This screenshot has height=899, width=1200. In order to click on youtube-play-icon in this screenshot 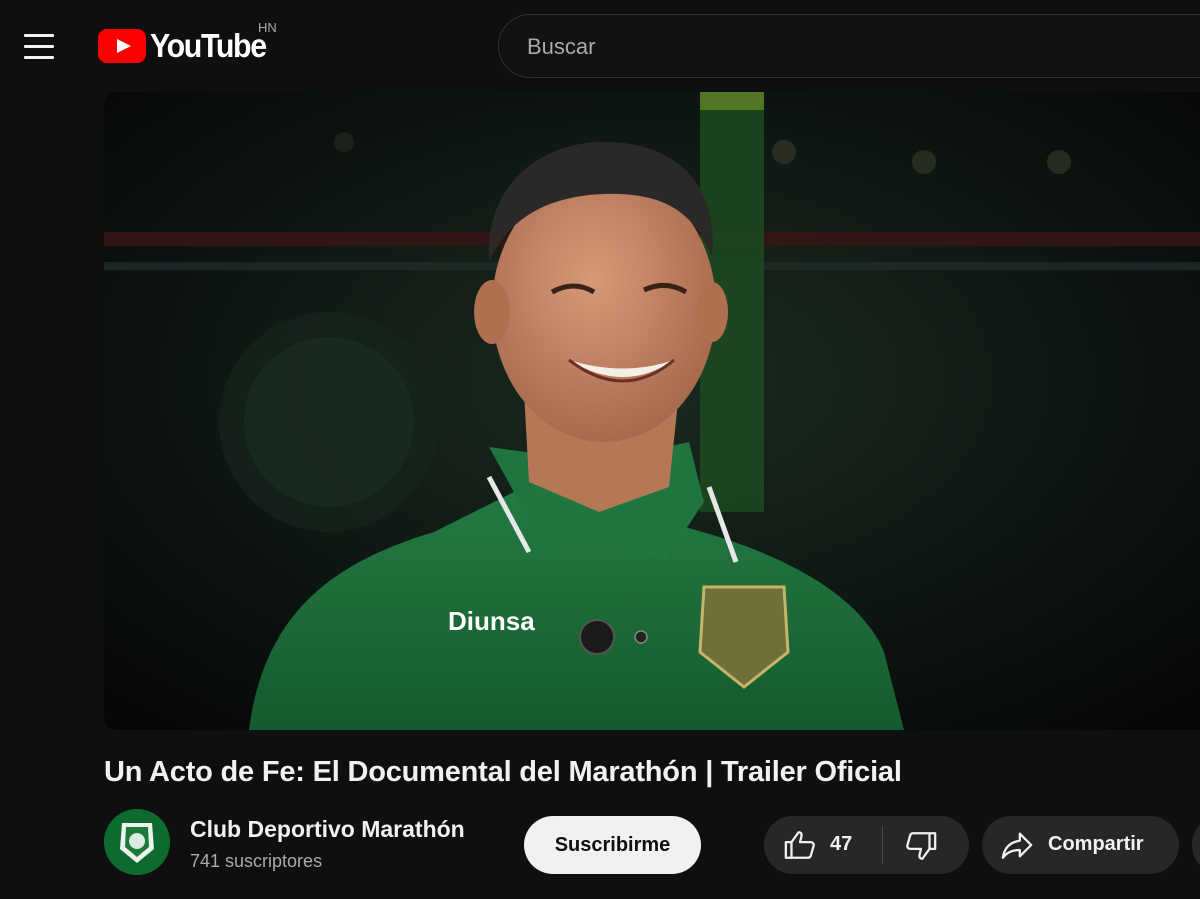, I will do `click(122, 46)`.